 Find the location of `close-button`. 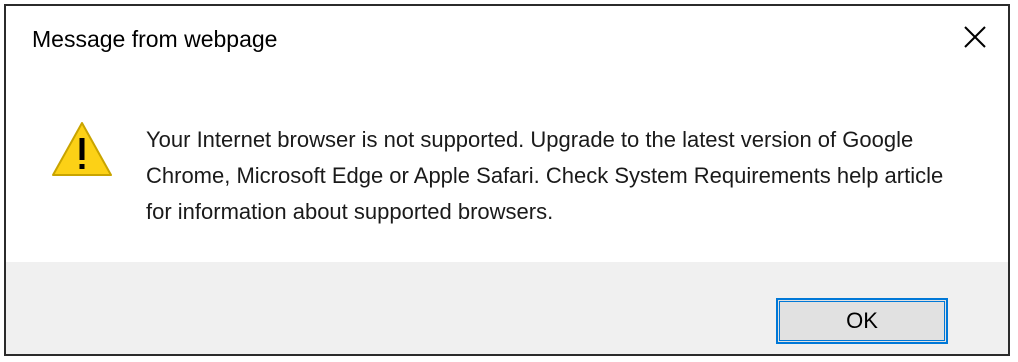

close-button is located at coordinates (975, 37).